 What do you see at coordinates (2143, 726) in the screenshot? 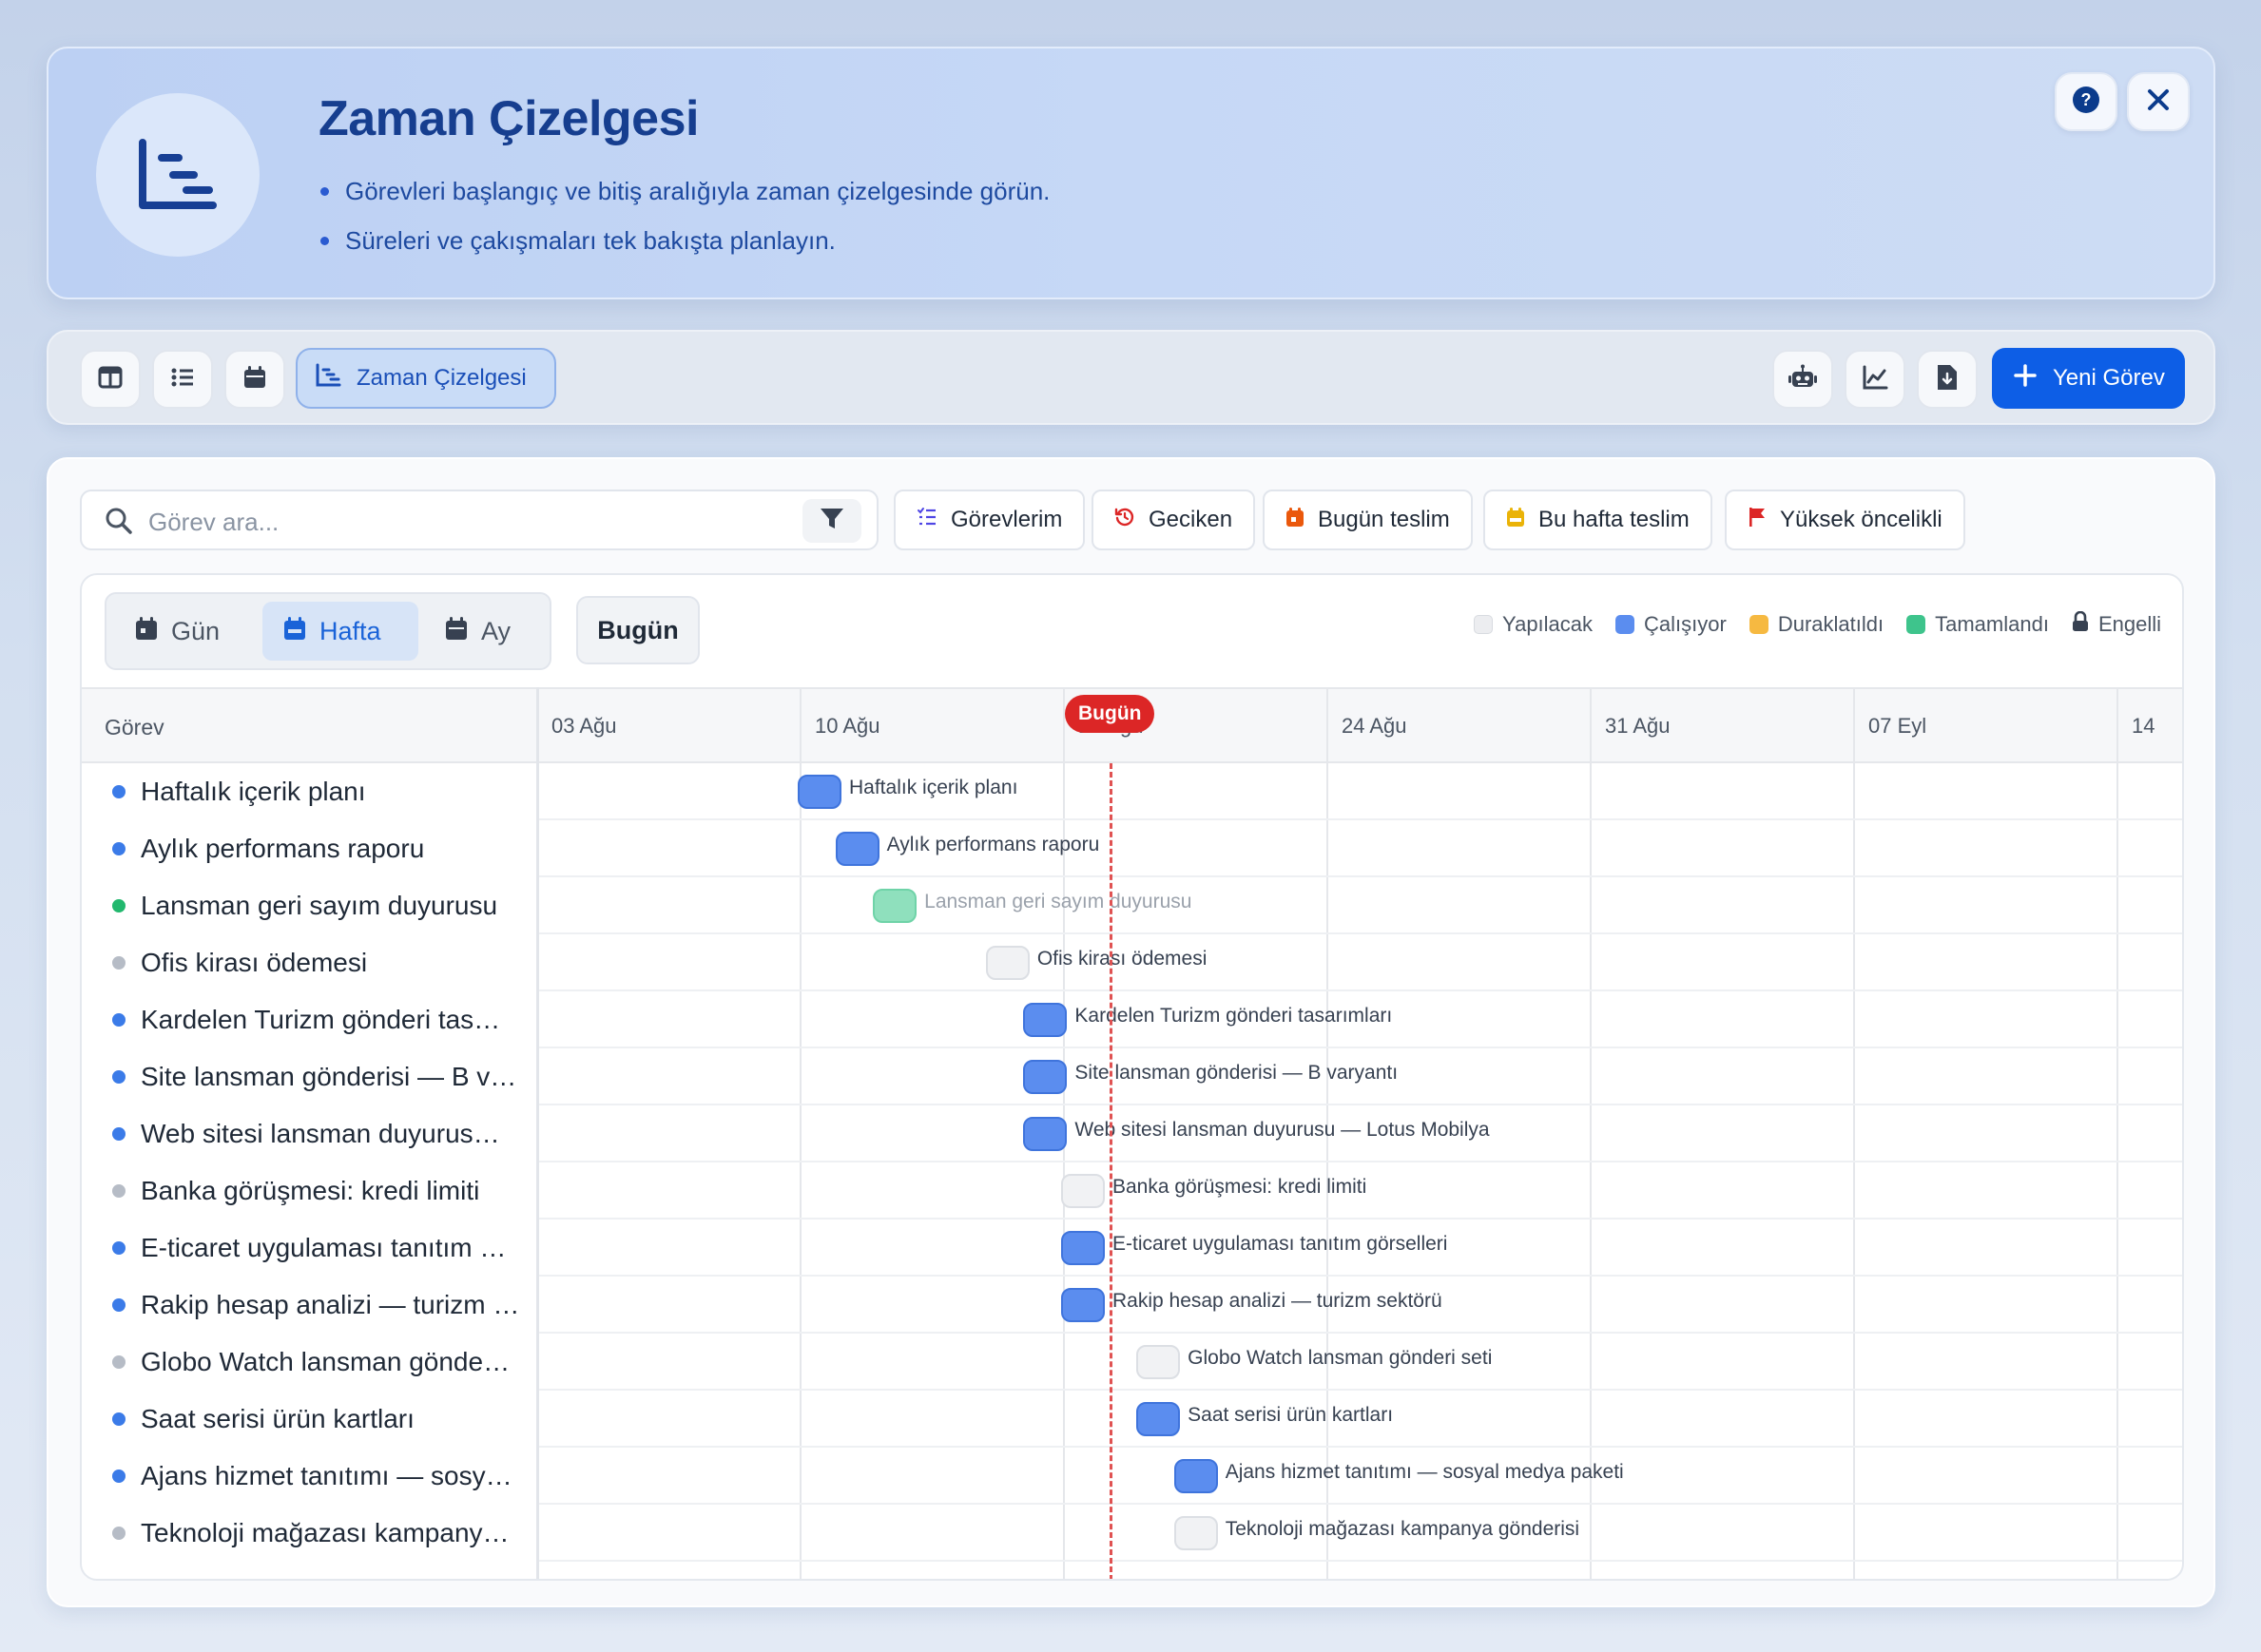
I see `date-column-label: 14` at bounding box center [2143, 726].